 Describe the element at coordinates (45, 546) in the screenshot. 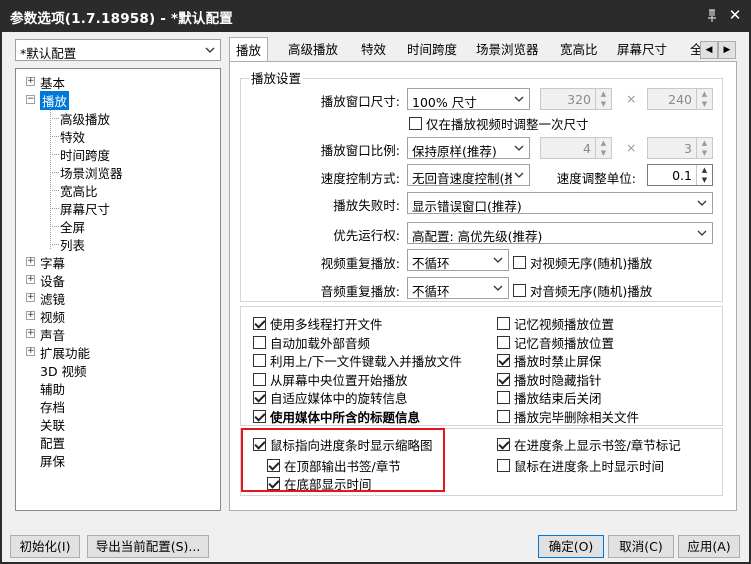

I see `reset-button: 初始化(I)` at that location.